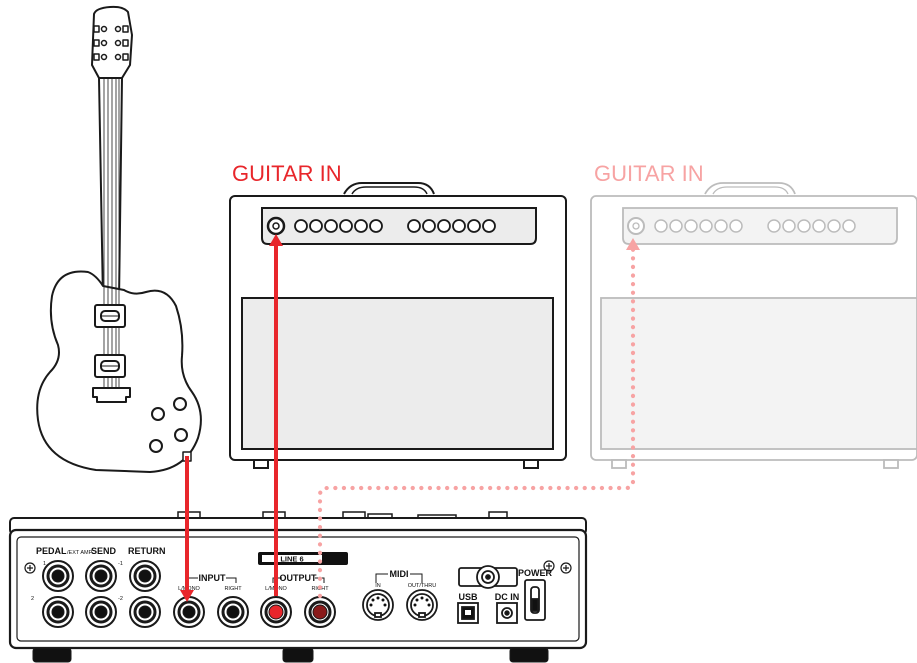 This screenshot has width=917, height=663. What do you see at coordinates (399, 574) in the screenshot?
I see `midi-label: MIDI` at bounding box center [399, 574].